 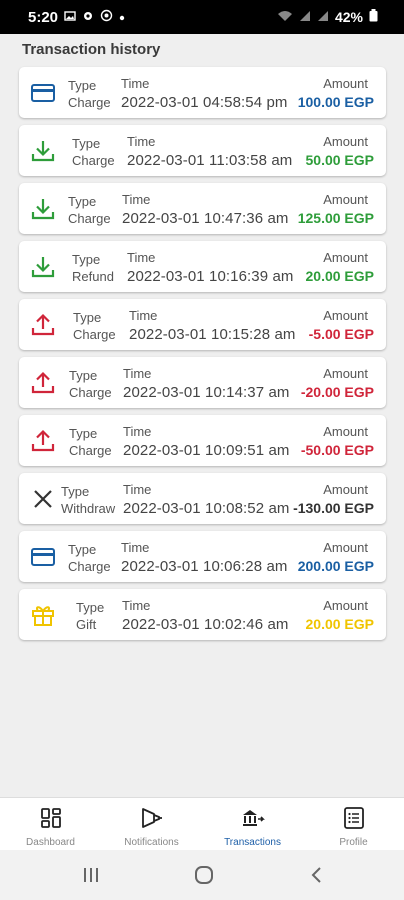 I want to click on page-title: Transaction history, so click(x=91, y=49).